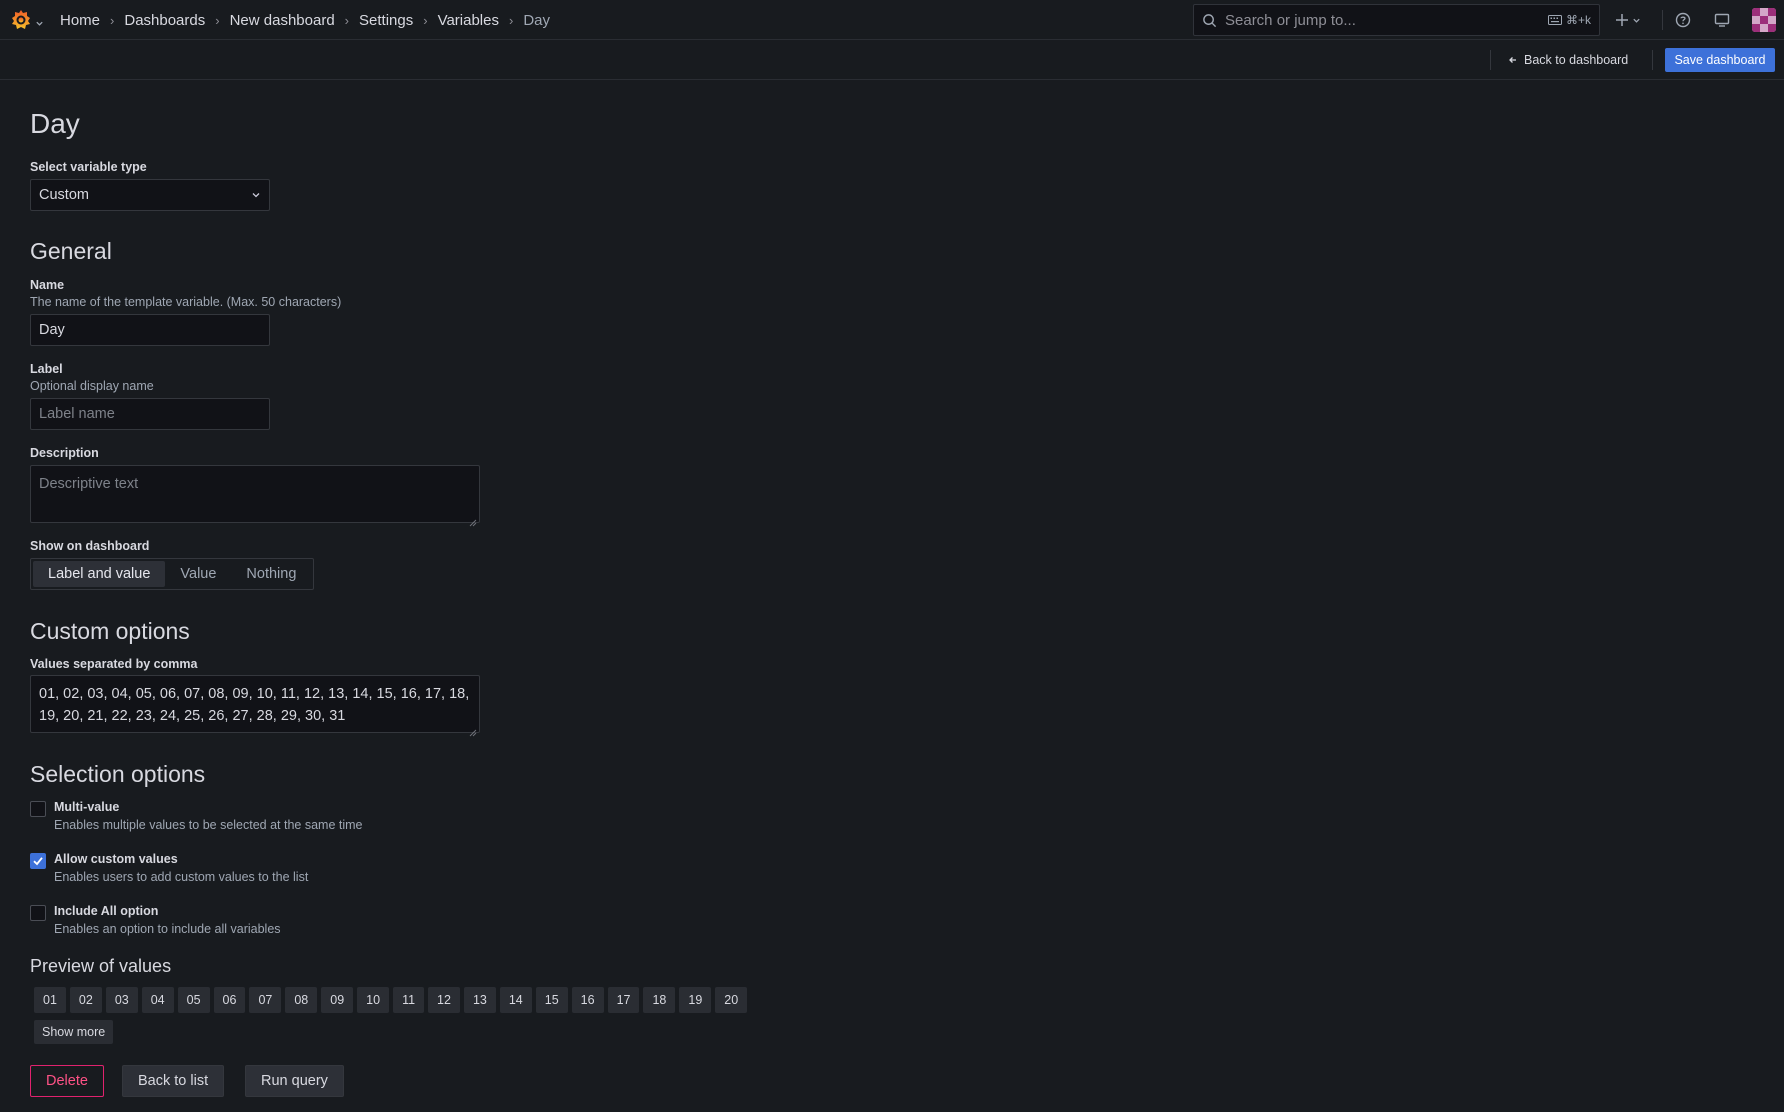  What do you see at coordinates (80, 20) in the screenshot?
I see `breadcrumb-home: Home` at bounding box center [80, 20].